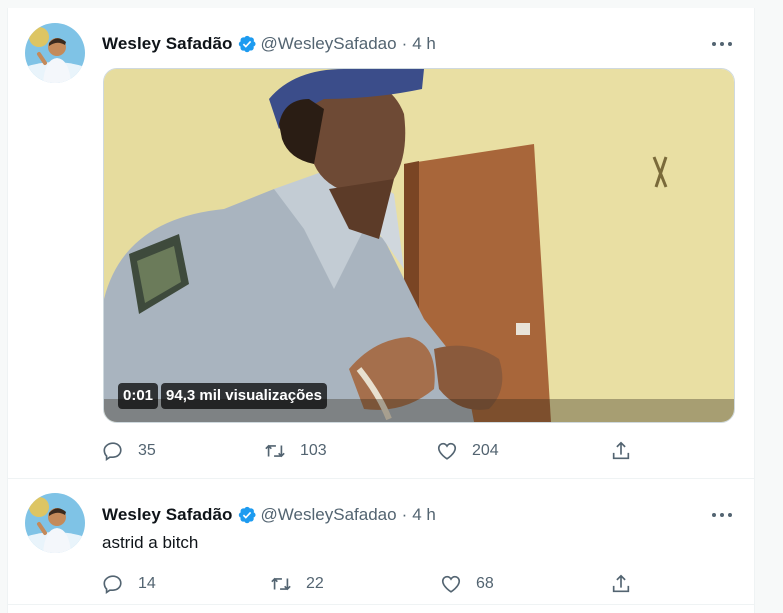 The height and width of the screenshot is (613, 783). What do you see at coordinates (147, 450) in the screenshot?
I see `reply-count: 35` at bounding box center [147, 450].